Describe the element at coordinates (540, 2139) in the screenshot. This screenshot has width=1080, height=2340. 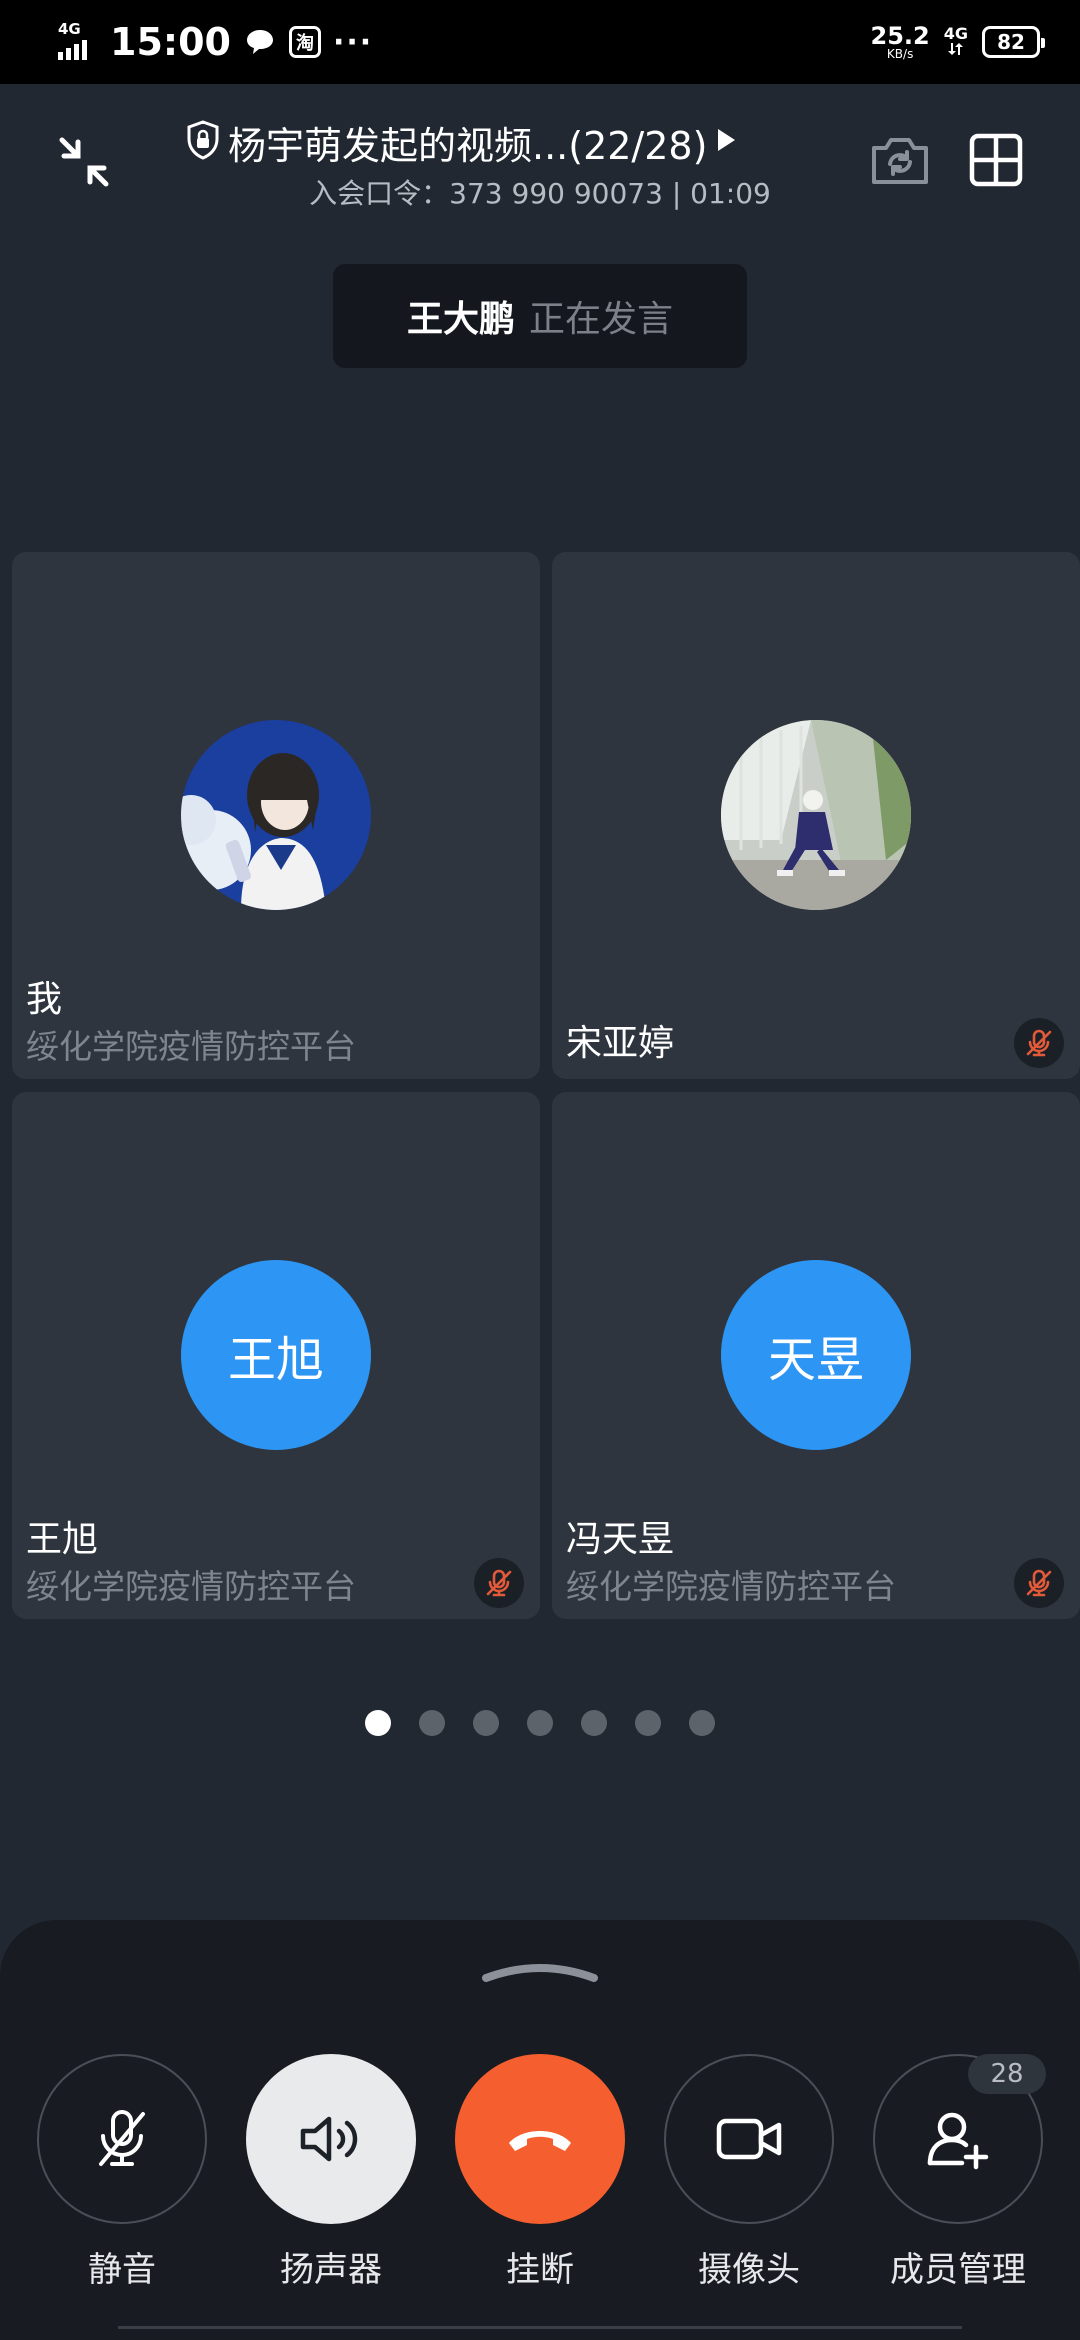
I see `hangup-icon` at that location.